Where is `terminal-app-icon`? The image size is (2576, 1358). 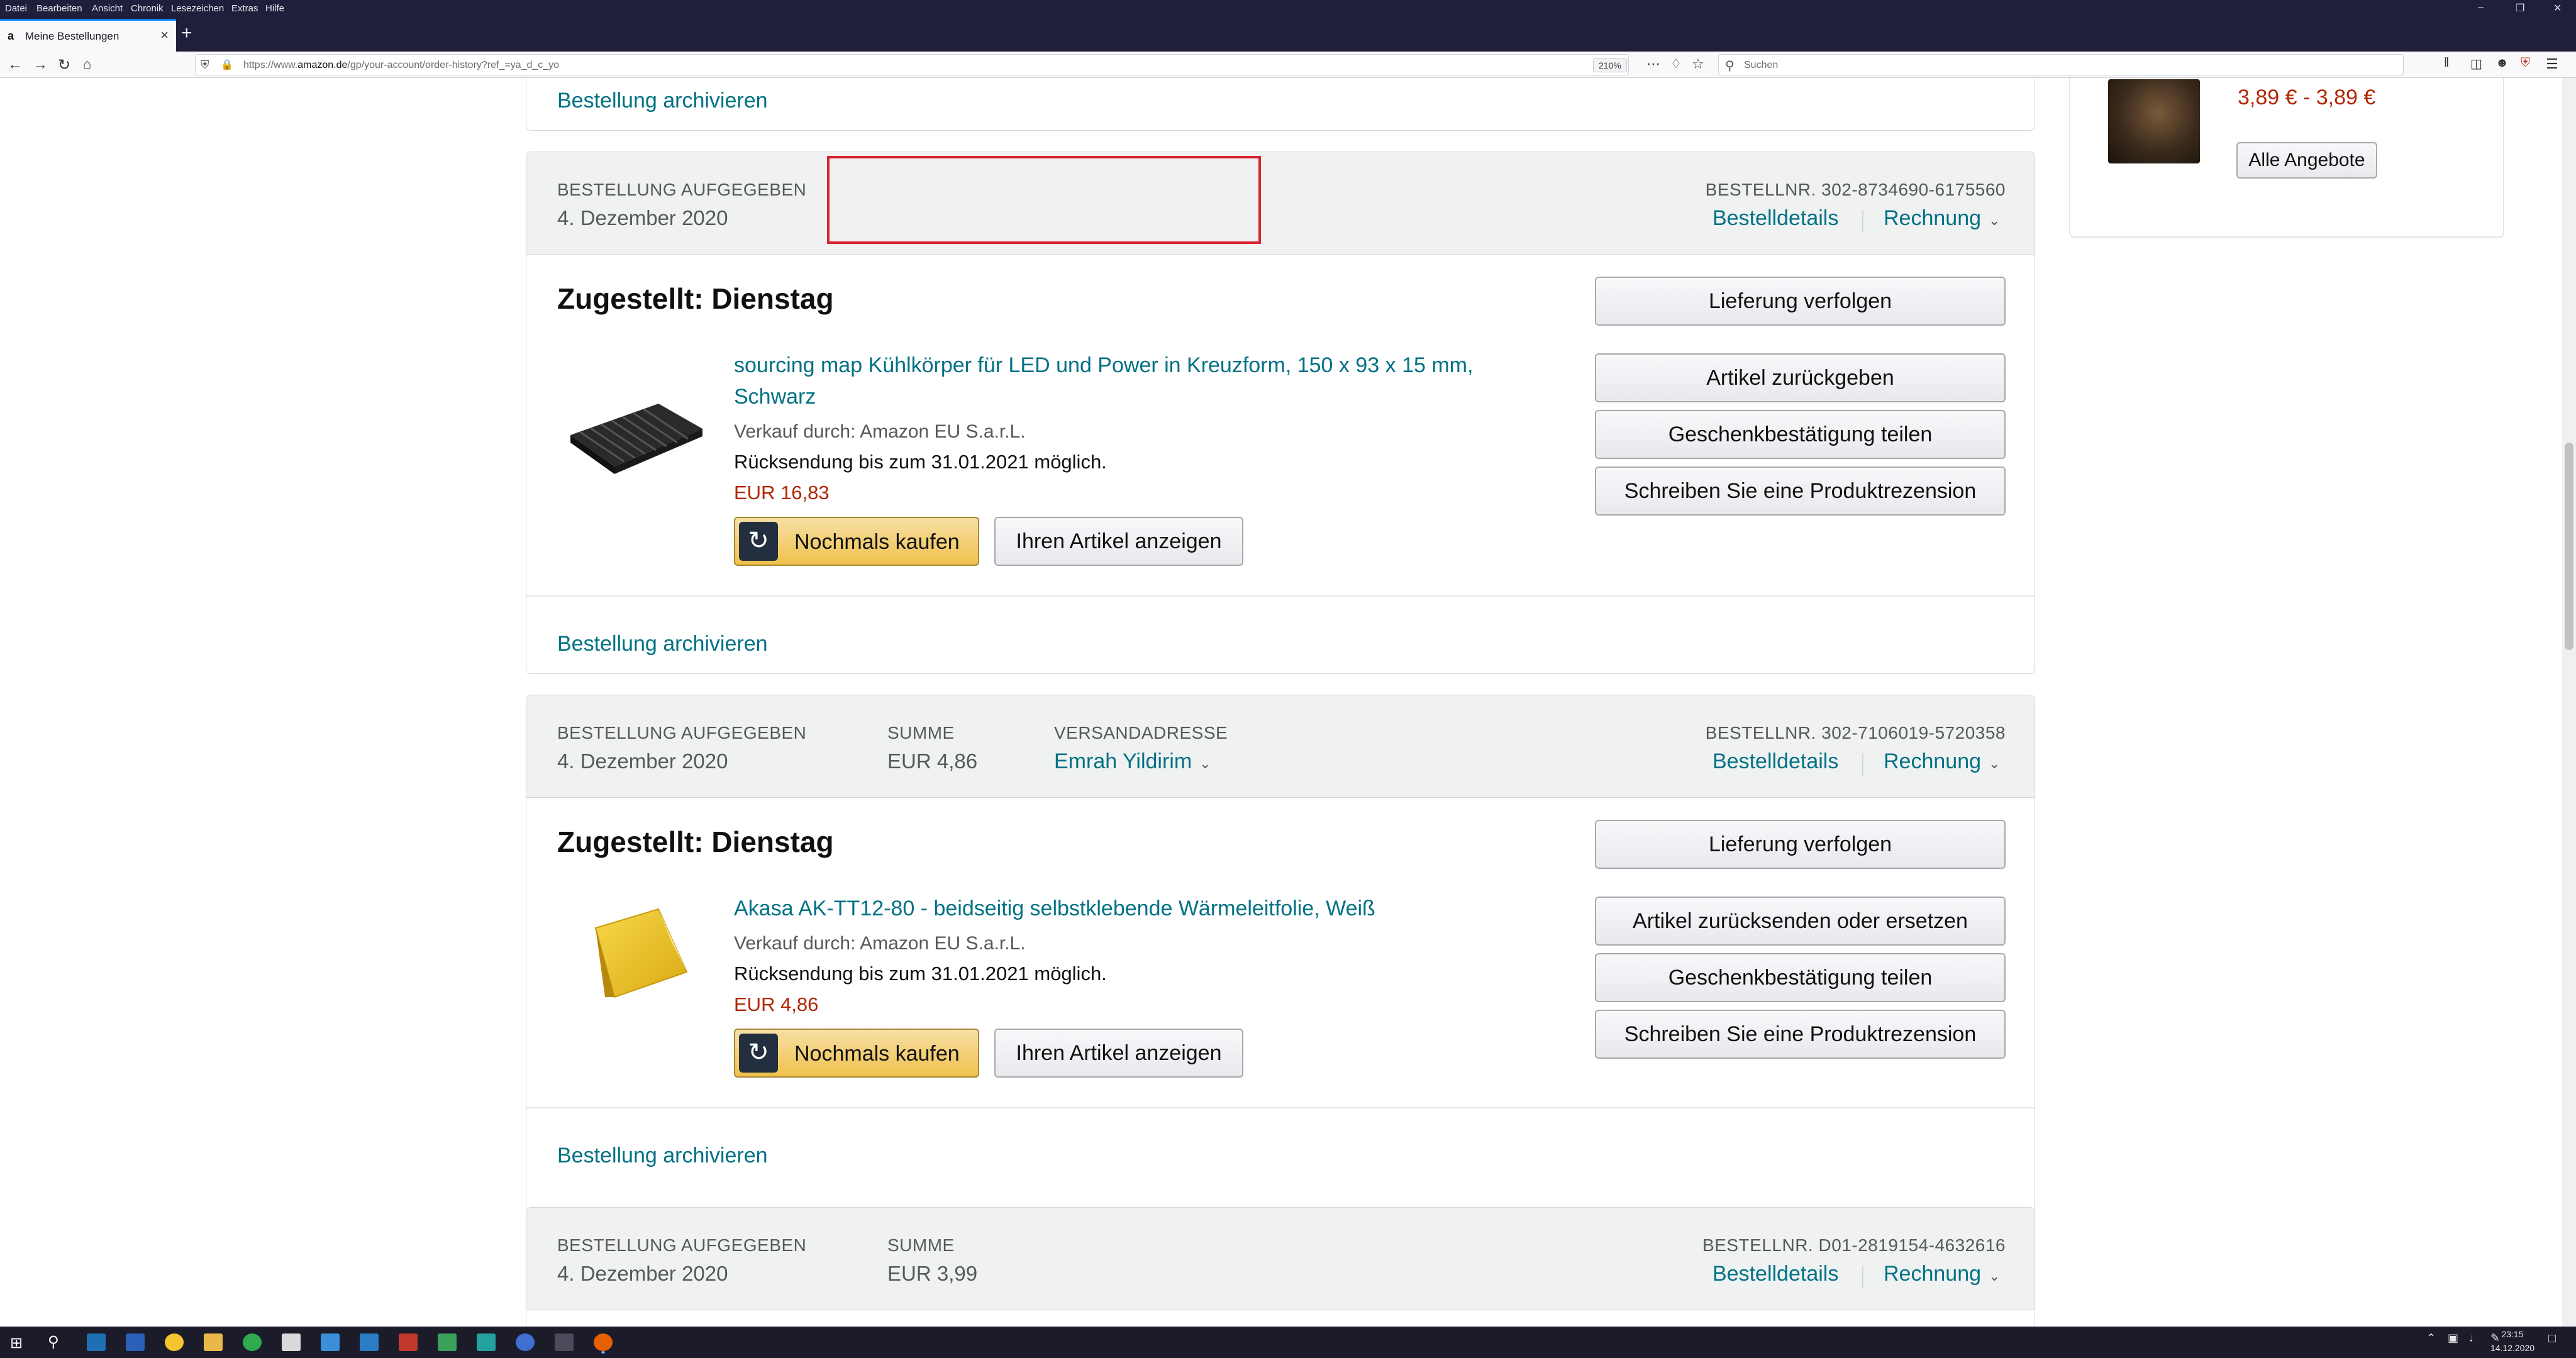
terminal-app-icon is located at coordinates (564, 1342).